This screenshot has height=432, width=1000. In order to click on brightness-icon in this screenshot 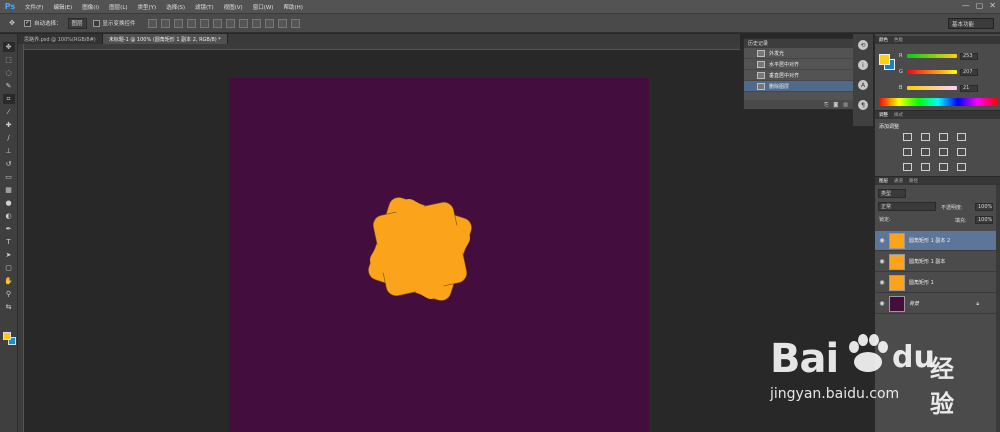, I will do `click(907, 137)`.